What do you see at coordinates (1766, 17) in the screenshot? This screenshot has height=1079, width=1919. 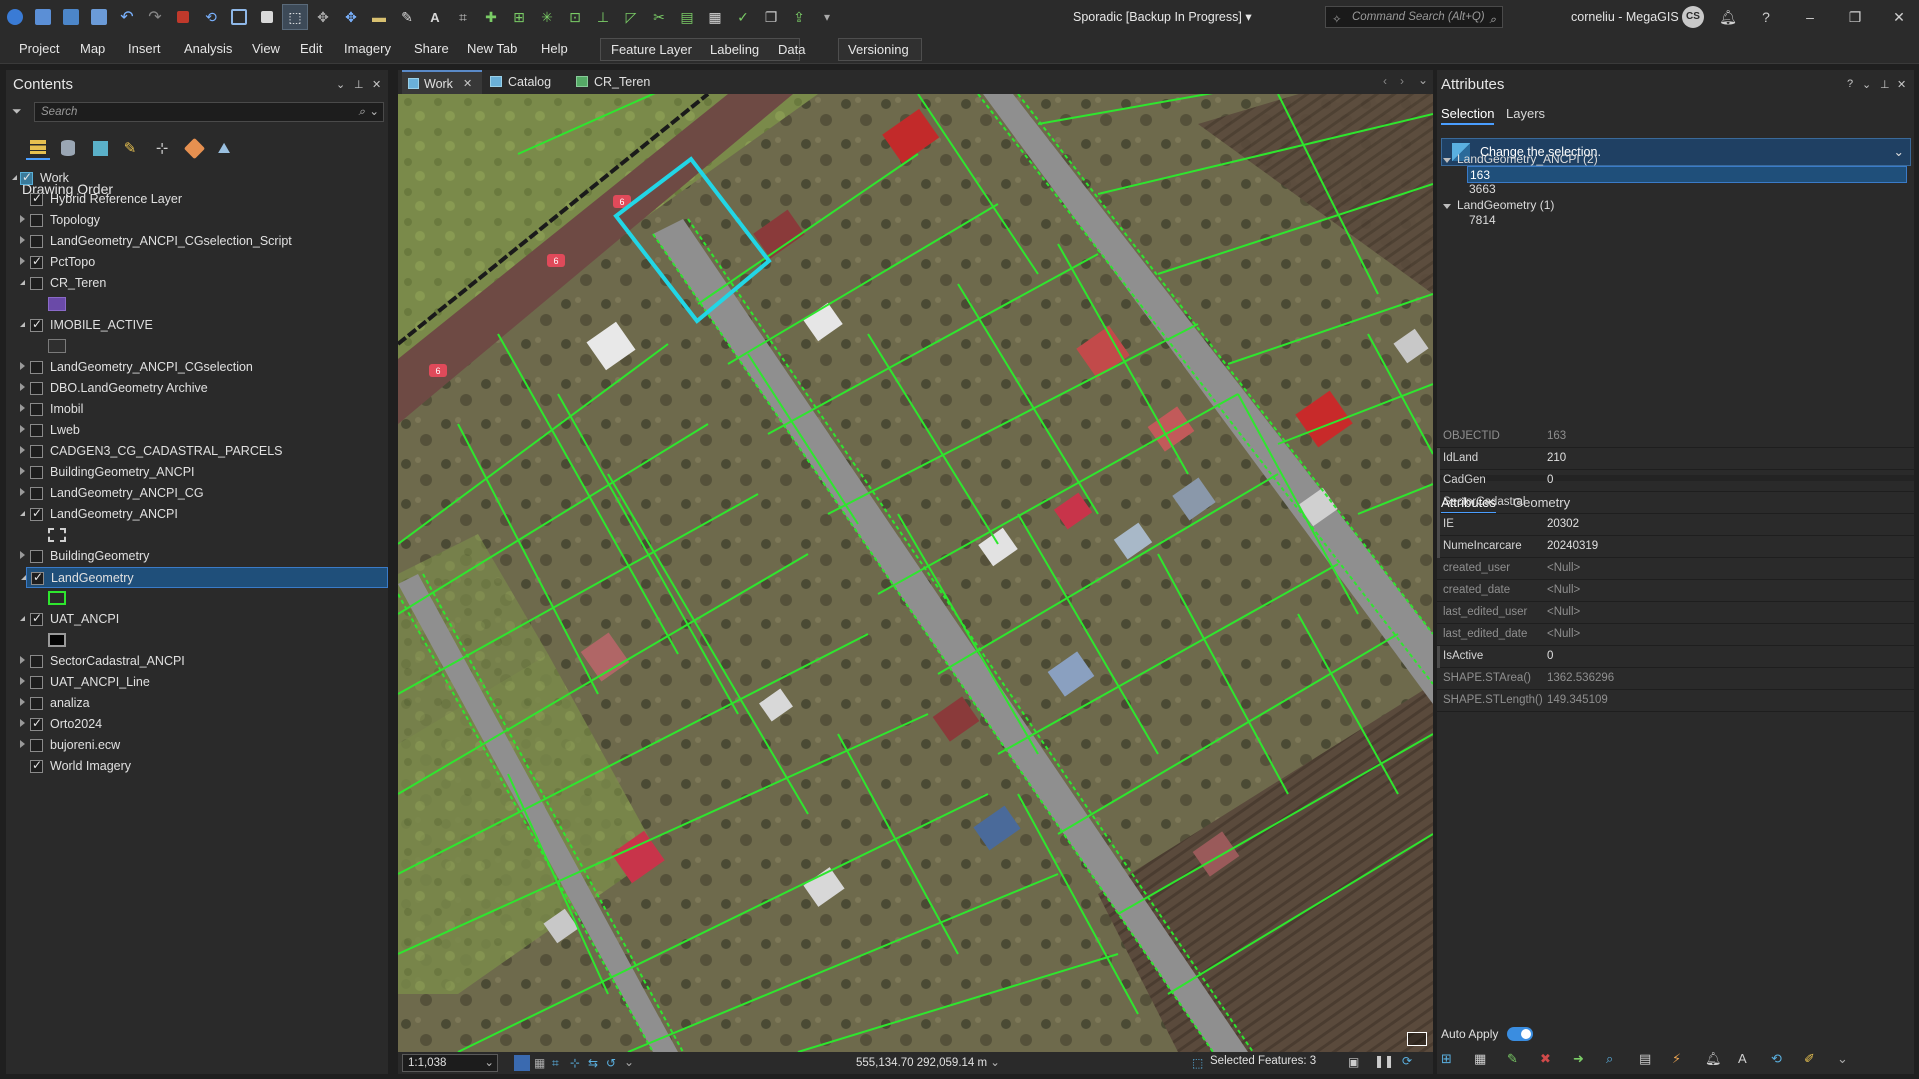 I see `help-icon: ?` at bounding box center [1766, 17].